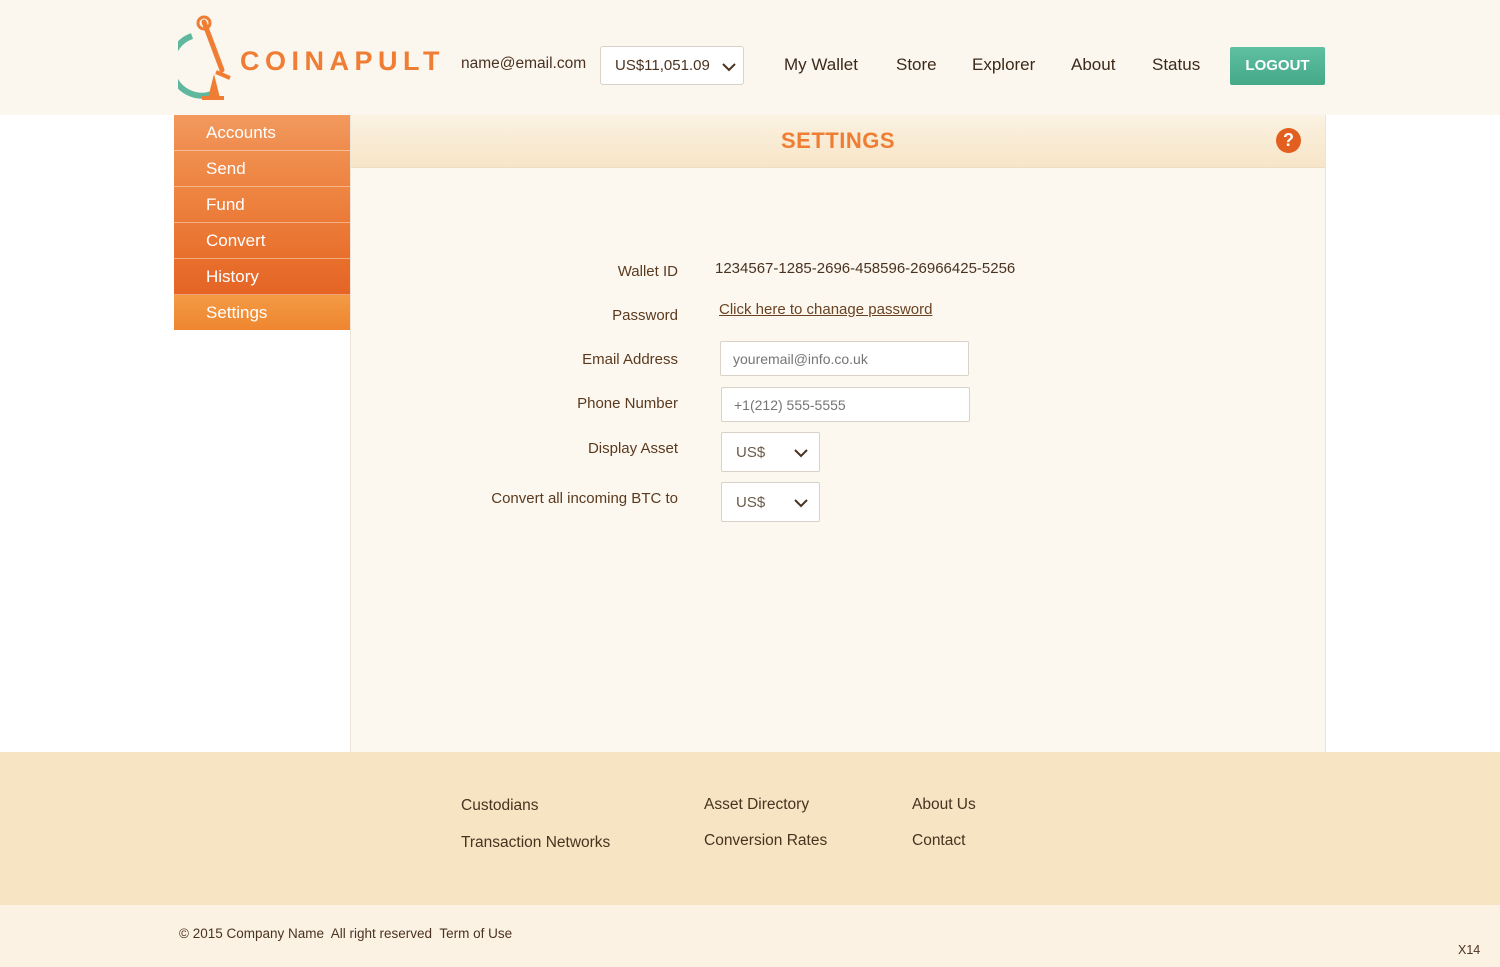 This screenshot has height=967, width=1500. Describe the element at coordinates (632, 448) in the screenshot. I see `display-asset-label: Display Asset` at that location.